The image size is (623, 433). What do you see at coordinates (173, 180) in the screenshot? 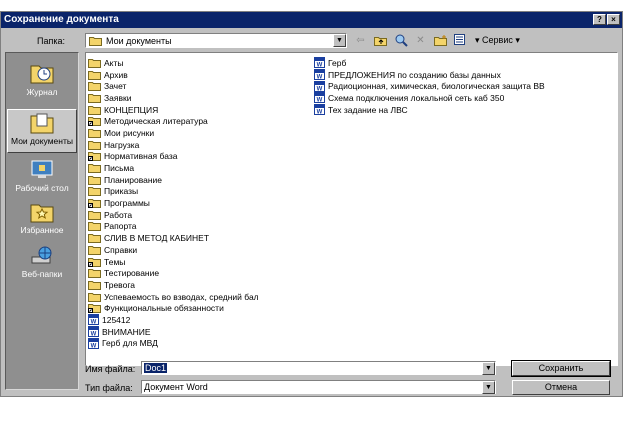
I see `list-item: Планирование` at bounding box center [173, 180].